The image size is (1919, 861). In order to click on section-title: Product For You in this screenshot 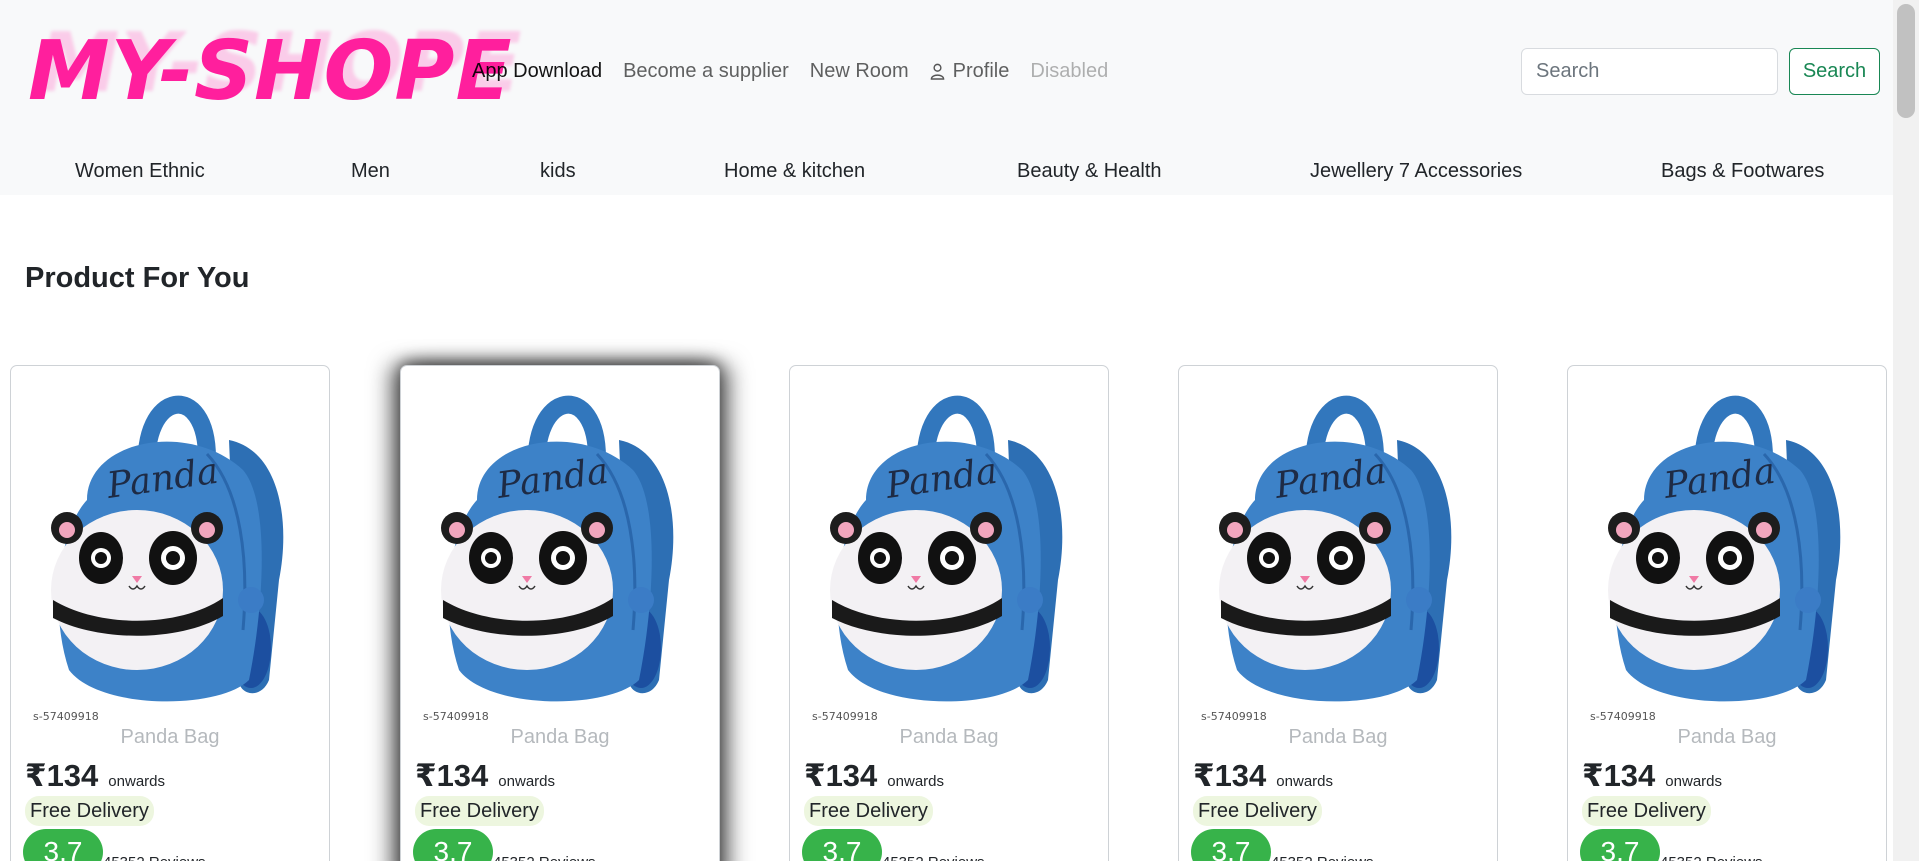, I will do `click(137, 278)`.